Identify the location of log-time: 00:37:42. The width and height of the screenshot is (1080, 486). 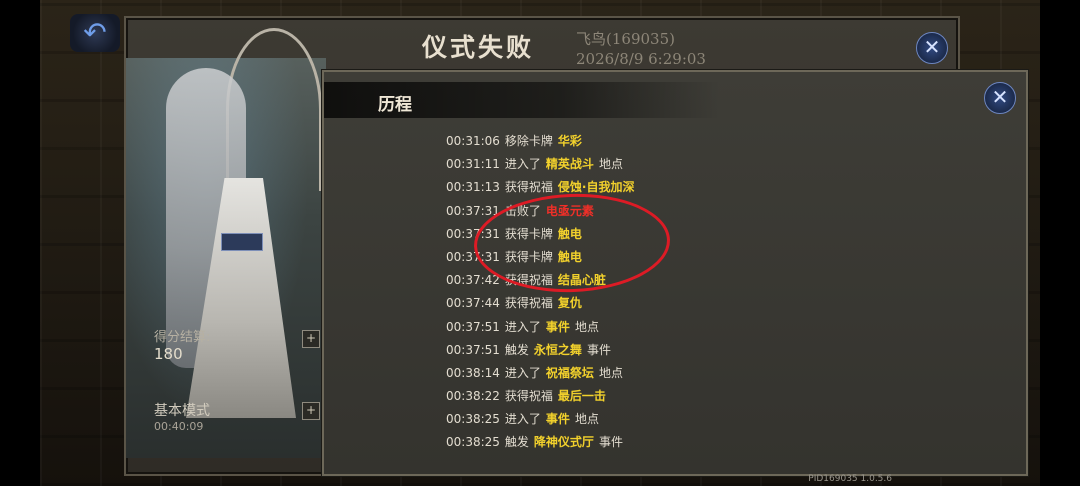
(473, 280).